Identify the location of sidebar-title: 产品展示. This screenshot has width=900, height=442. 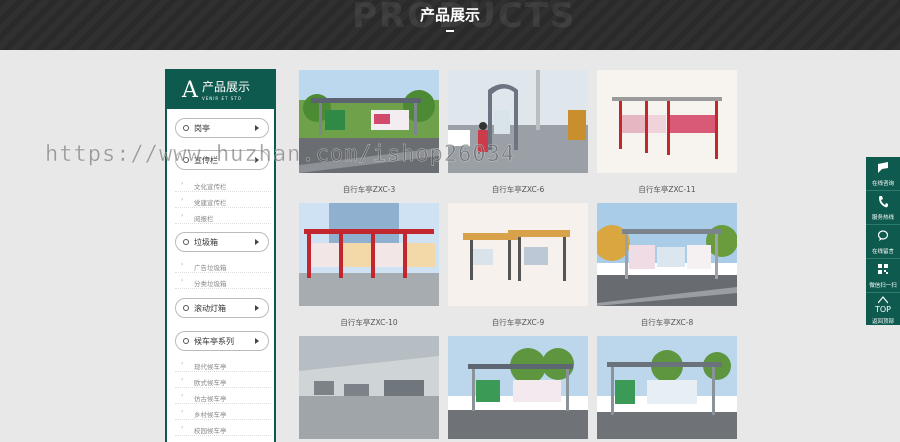
(226, 87).